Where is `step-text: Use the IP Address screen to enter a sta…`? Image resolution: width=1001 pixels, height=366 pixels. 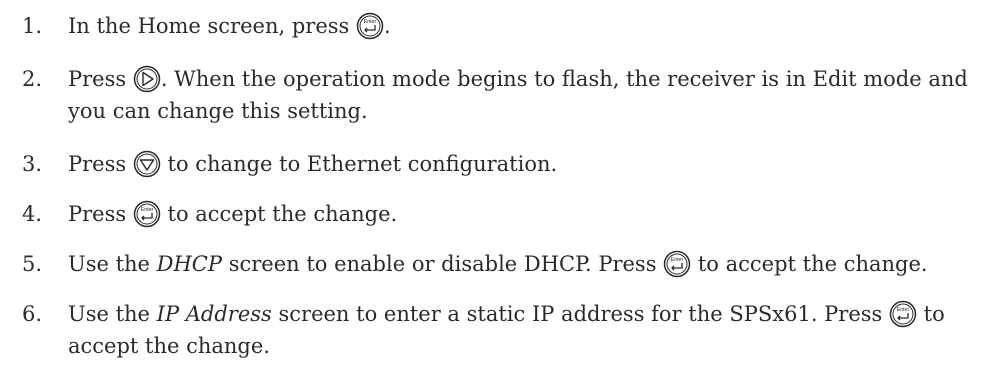
step-text: Use the IP Address screen to enter a sta… is located at coordinates (506, 329).